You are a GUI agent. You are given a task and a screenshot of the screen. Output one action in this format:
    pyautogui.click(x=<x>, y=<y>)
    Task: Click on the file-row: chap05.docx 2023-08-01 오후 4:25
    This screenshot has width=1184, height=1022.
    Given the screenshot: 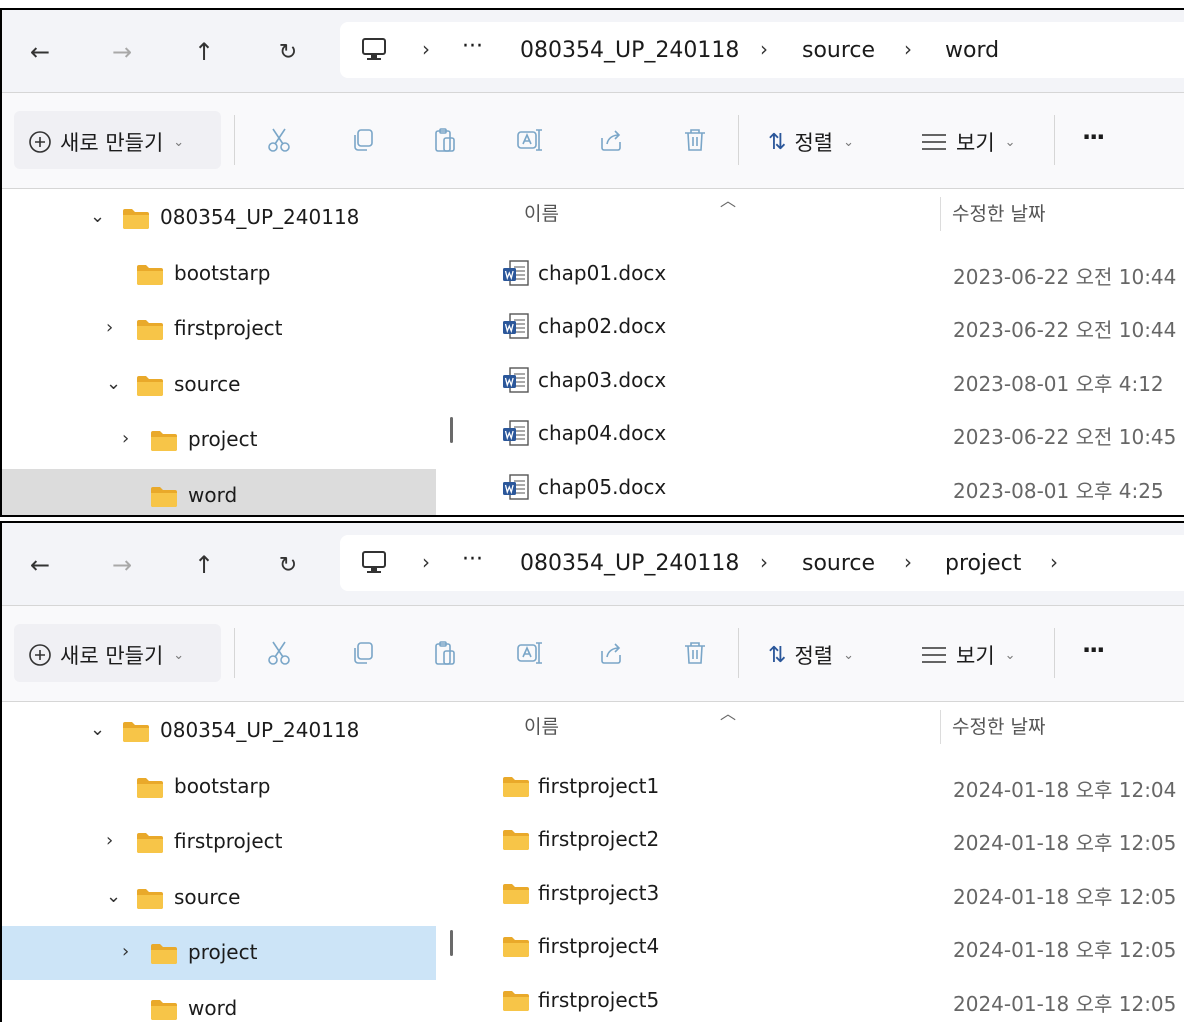 What is the action you would take?
    pyautogui.click(x=826, y=487)
    